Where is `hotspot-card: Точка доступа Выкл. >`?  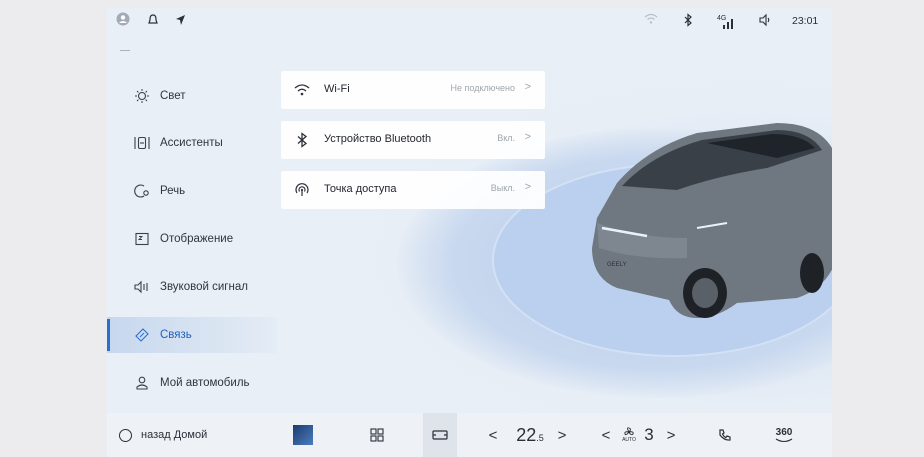
hotspot-card: Точка доступа Выкл. > is located at coordinates (413, 190).